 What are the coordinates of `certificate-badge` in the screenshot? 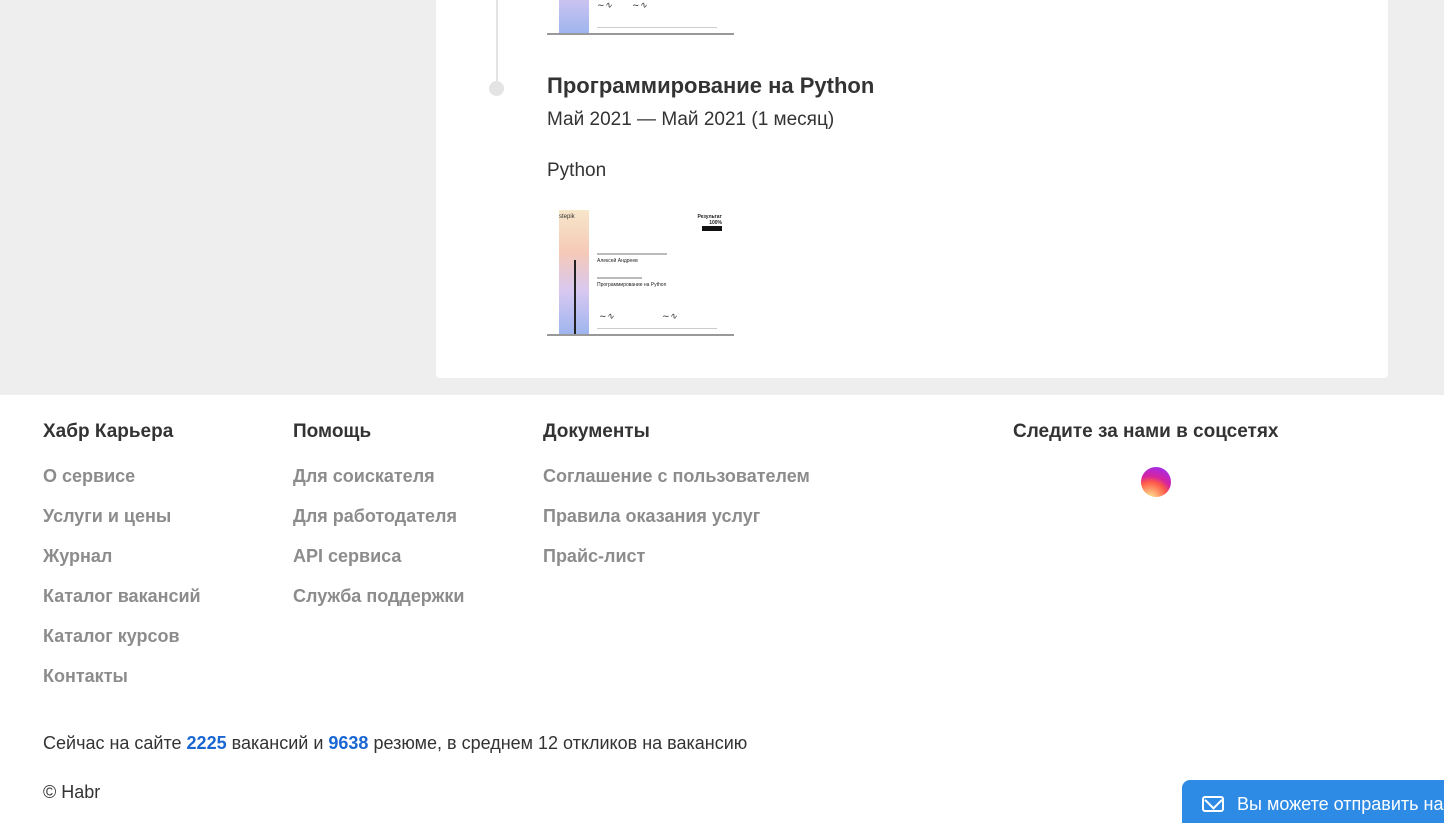 It's located at (712, 228).